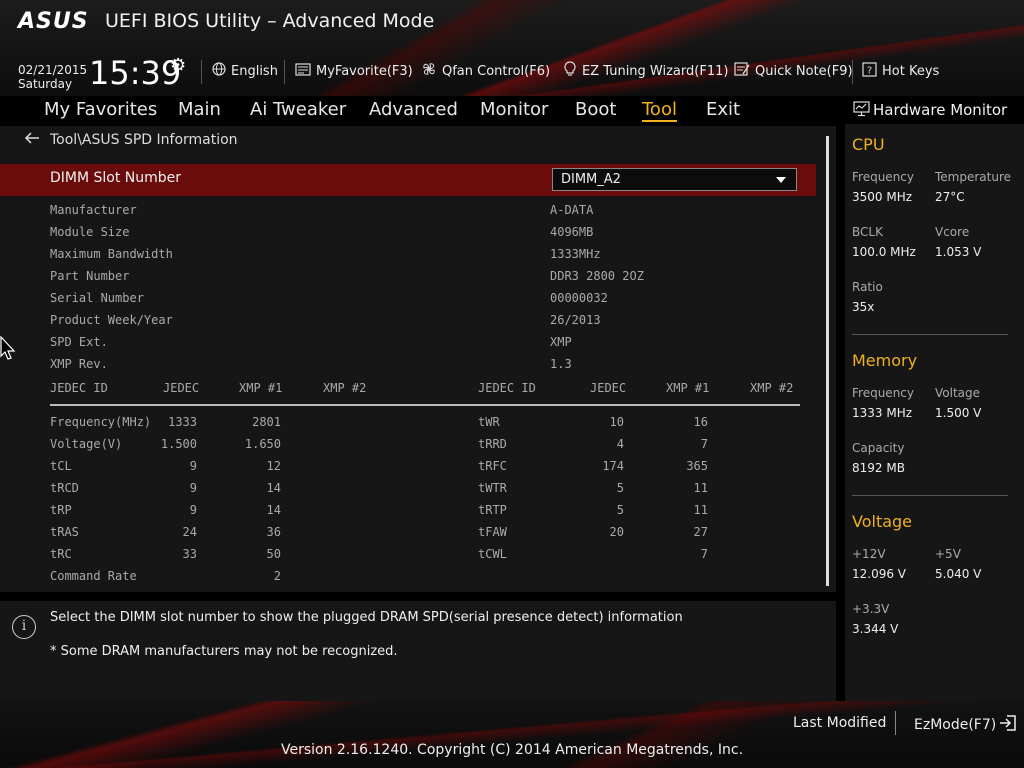 The width and height of the screenshot is (1024, 768). I want to click on timing-jedec-value: 9, so click(193, 510).